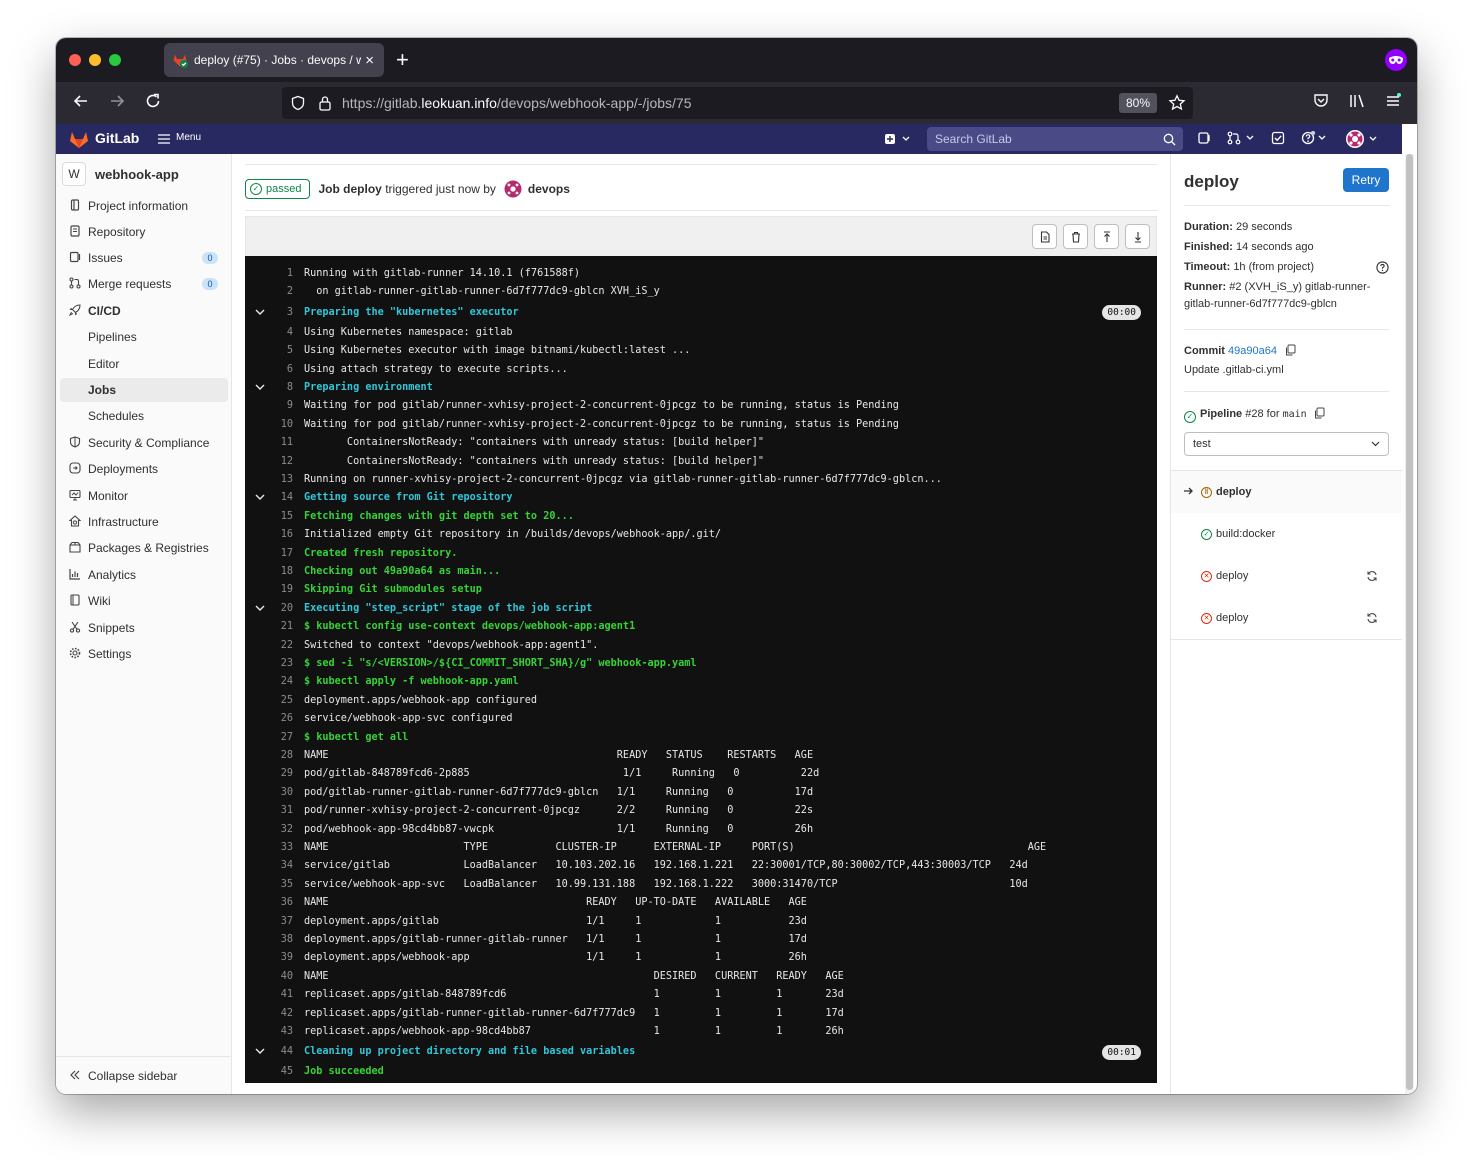  What do you see at coordinates (1286, 444) in the screenshot?
I see `stage-select: test` at bounding box center [1286, 444].